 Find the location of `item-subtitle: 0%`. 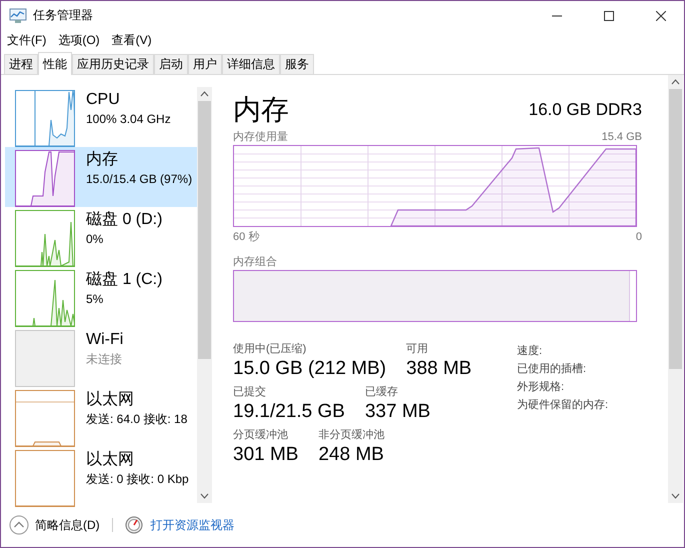

item-subtitle: 0% is located at coordinates (95, 239).